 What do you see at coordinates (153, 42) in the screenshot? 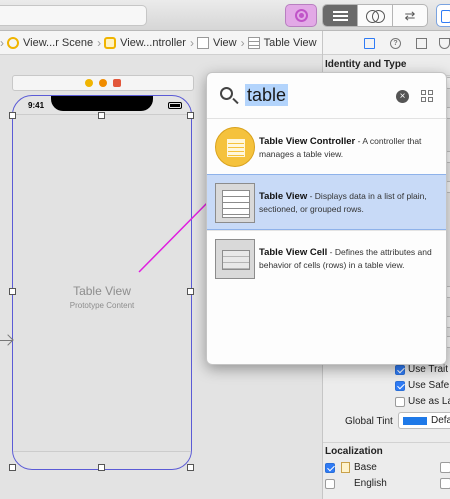
I see `jump-bar-item-label: View...ntroller` at bounding box center [153, 42].